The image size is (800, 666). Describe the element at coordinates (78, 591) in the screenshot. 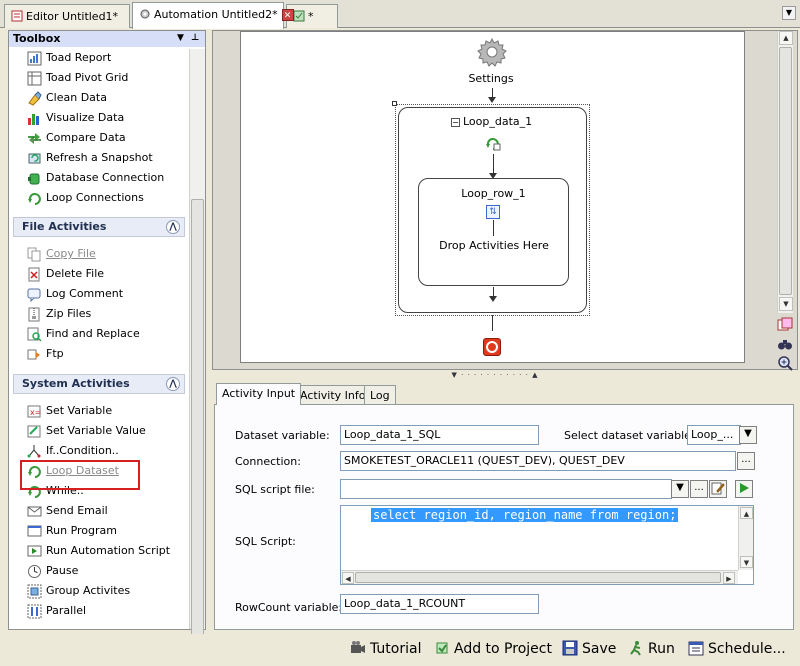

I see `toolbox-item-group-activities: Group Activites` at that location.